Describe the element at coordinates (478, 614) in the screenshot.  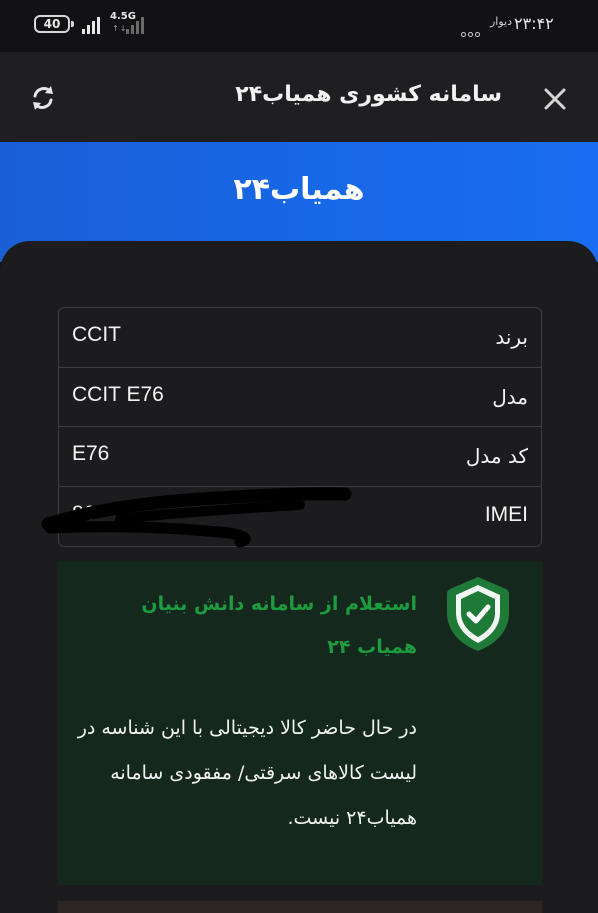
I see `shield-check-icon` at that location.